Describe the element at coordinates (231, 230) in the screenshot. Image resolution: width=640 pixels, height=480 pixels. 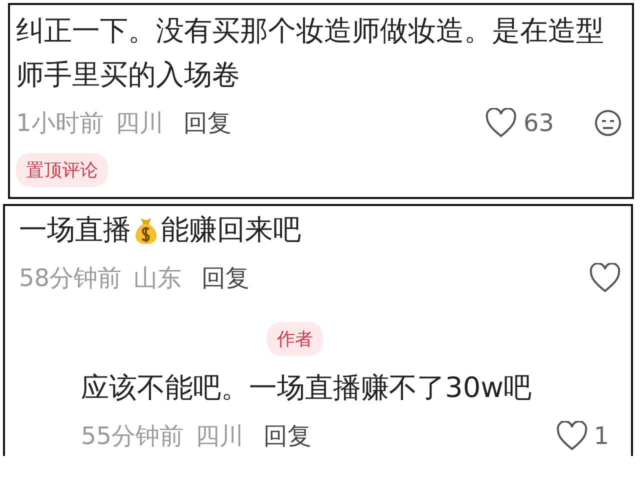
I see `comment-text: 能赚回来吧` at that location.